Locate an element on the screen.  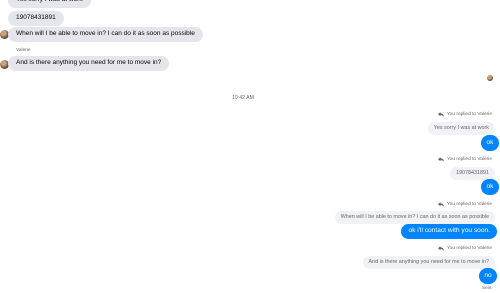
time-divider: 10:42 AM is located at coordinates (243, 98).